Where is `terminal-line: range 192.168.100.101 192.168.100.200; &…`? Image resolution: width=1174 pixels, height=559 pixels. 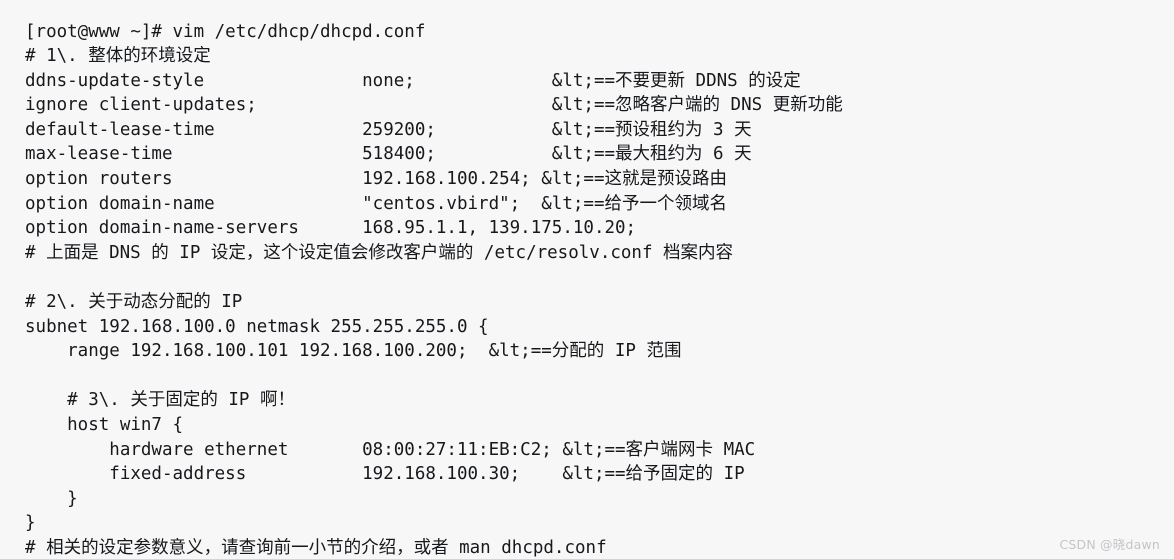 terminal-line: range 192.168.100.101 192.168.100.200; &… is located at coordinates (353, 351).